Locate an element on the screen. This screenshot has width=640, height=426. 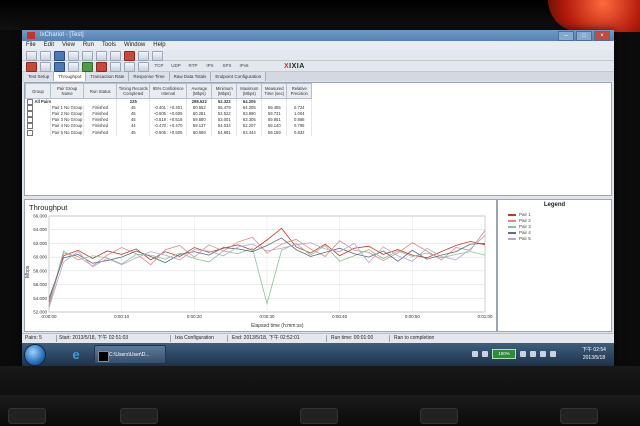
volume-icon is located at coordinates (543, 354).